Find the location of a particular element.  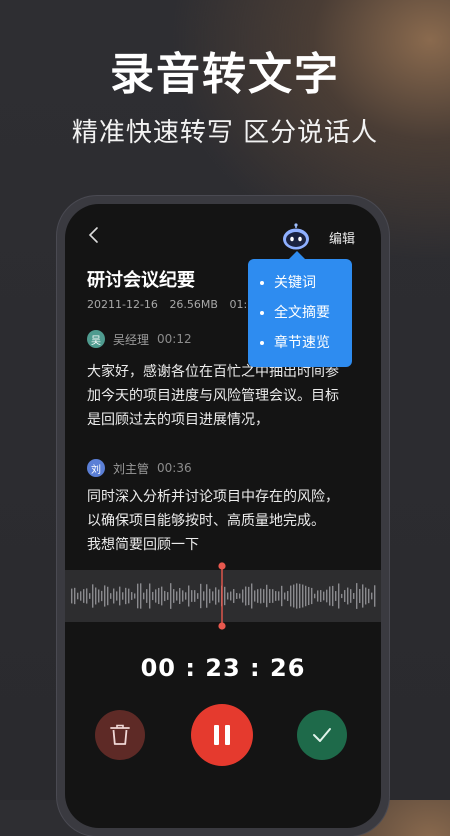

menu-item-chapters: 章节速览 is located at coordinates (295, 342).